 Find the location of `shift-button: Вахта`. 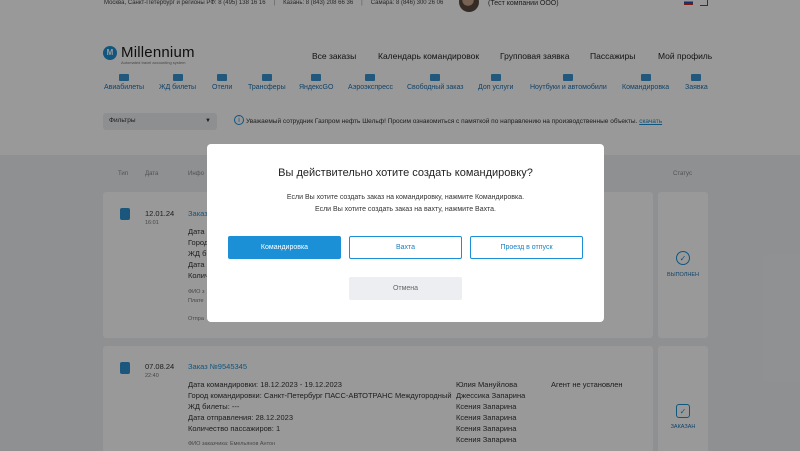

shift-button: Вахта is located at coordinates (405, 247).